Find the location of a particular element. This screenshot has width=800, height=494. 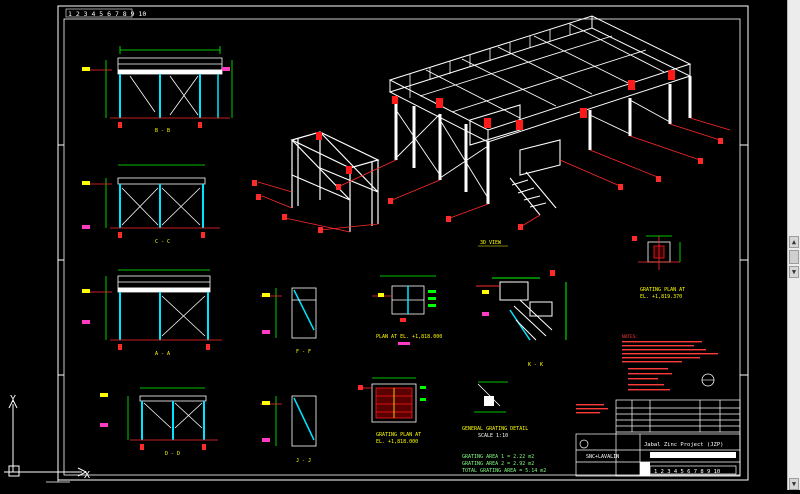

top-ruler-text: 1 2 3 4 5 6 7 8 9 10 is located at coordinates (107, 14).